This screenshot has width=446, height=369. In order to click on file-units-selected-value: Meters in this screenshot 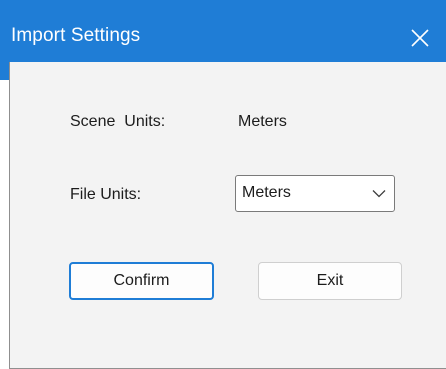, I will do `click(266, 192)`.